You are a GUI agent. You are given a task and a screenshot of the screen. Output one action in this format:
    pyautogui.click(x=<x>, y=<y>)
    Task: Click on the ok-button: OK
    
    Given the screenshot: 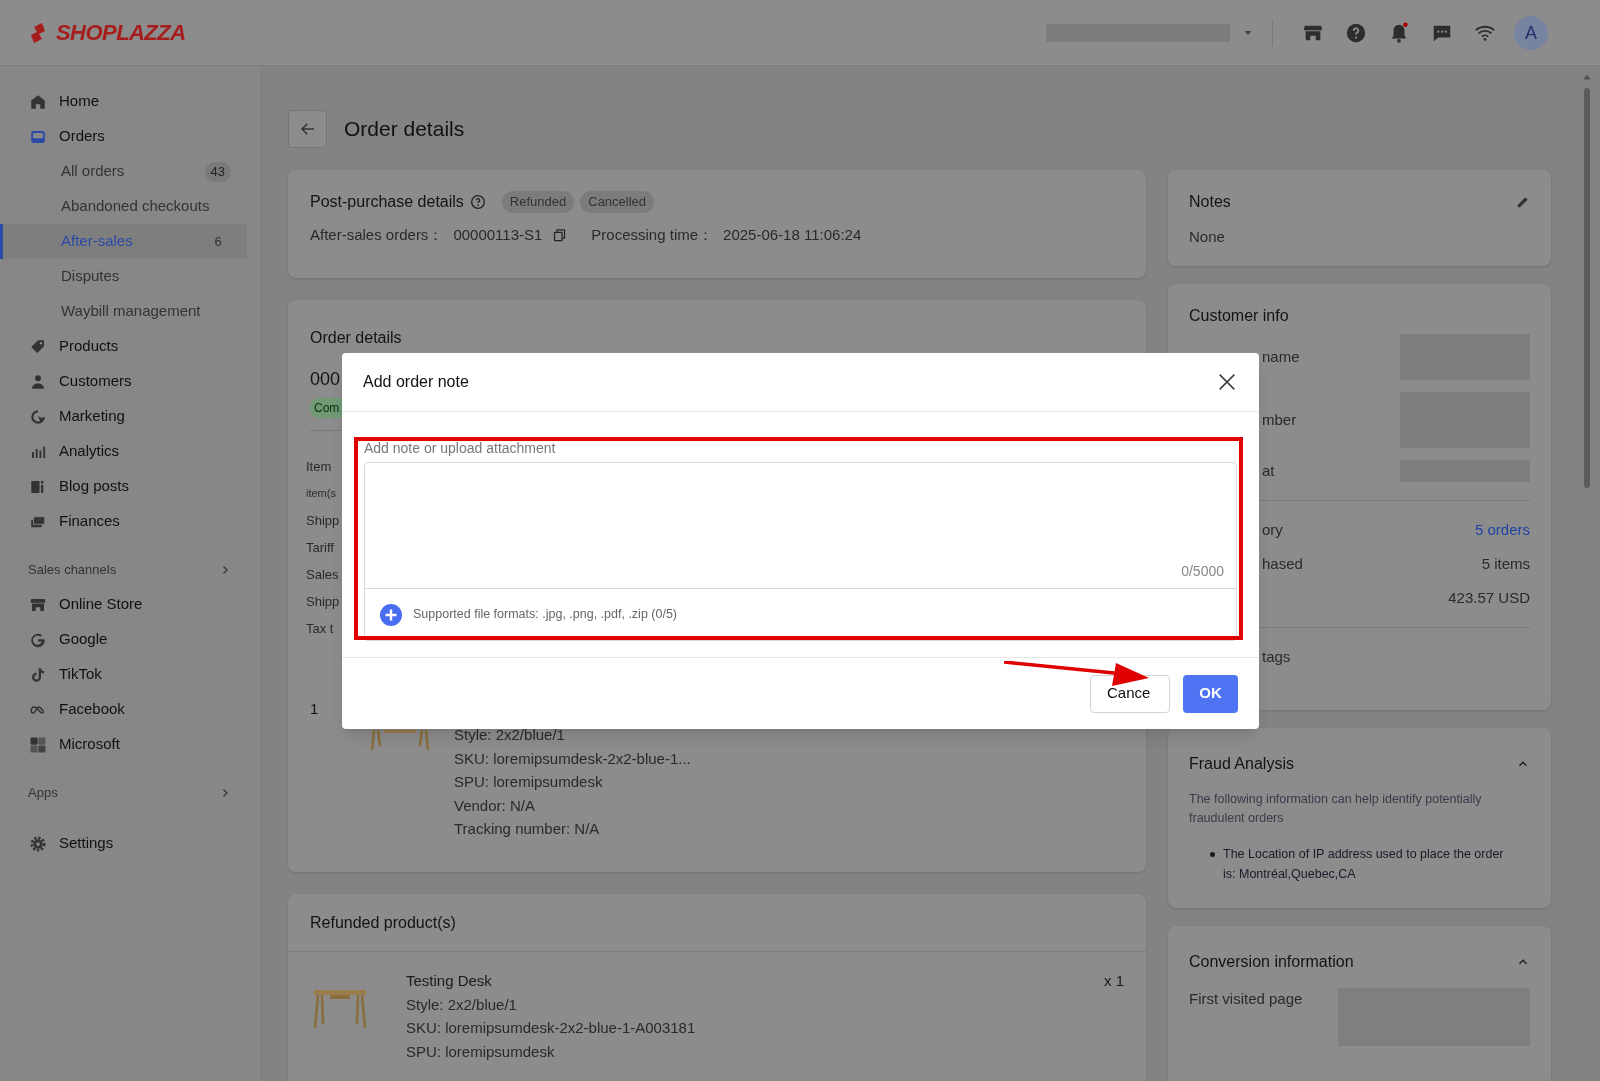 What is the action you would take?
    pyautogui.click(x=1210, y=693)
    